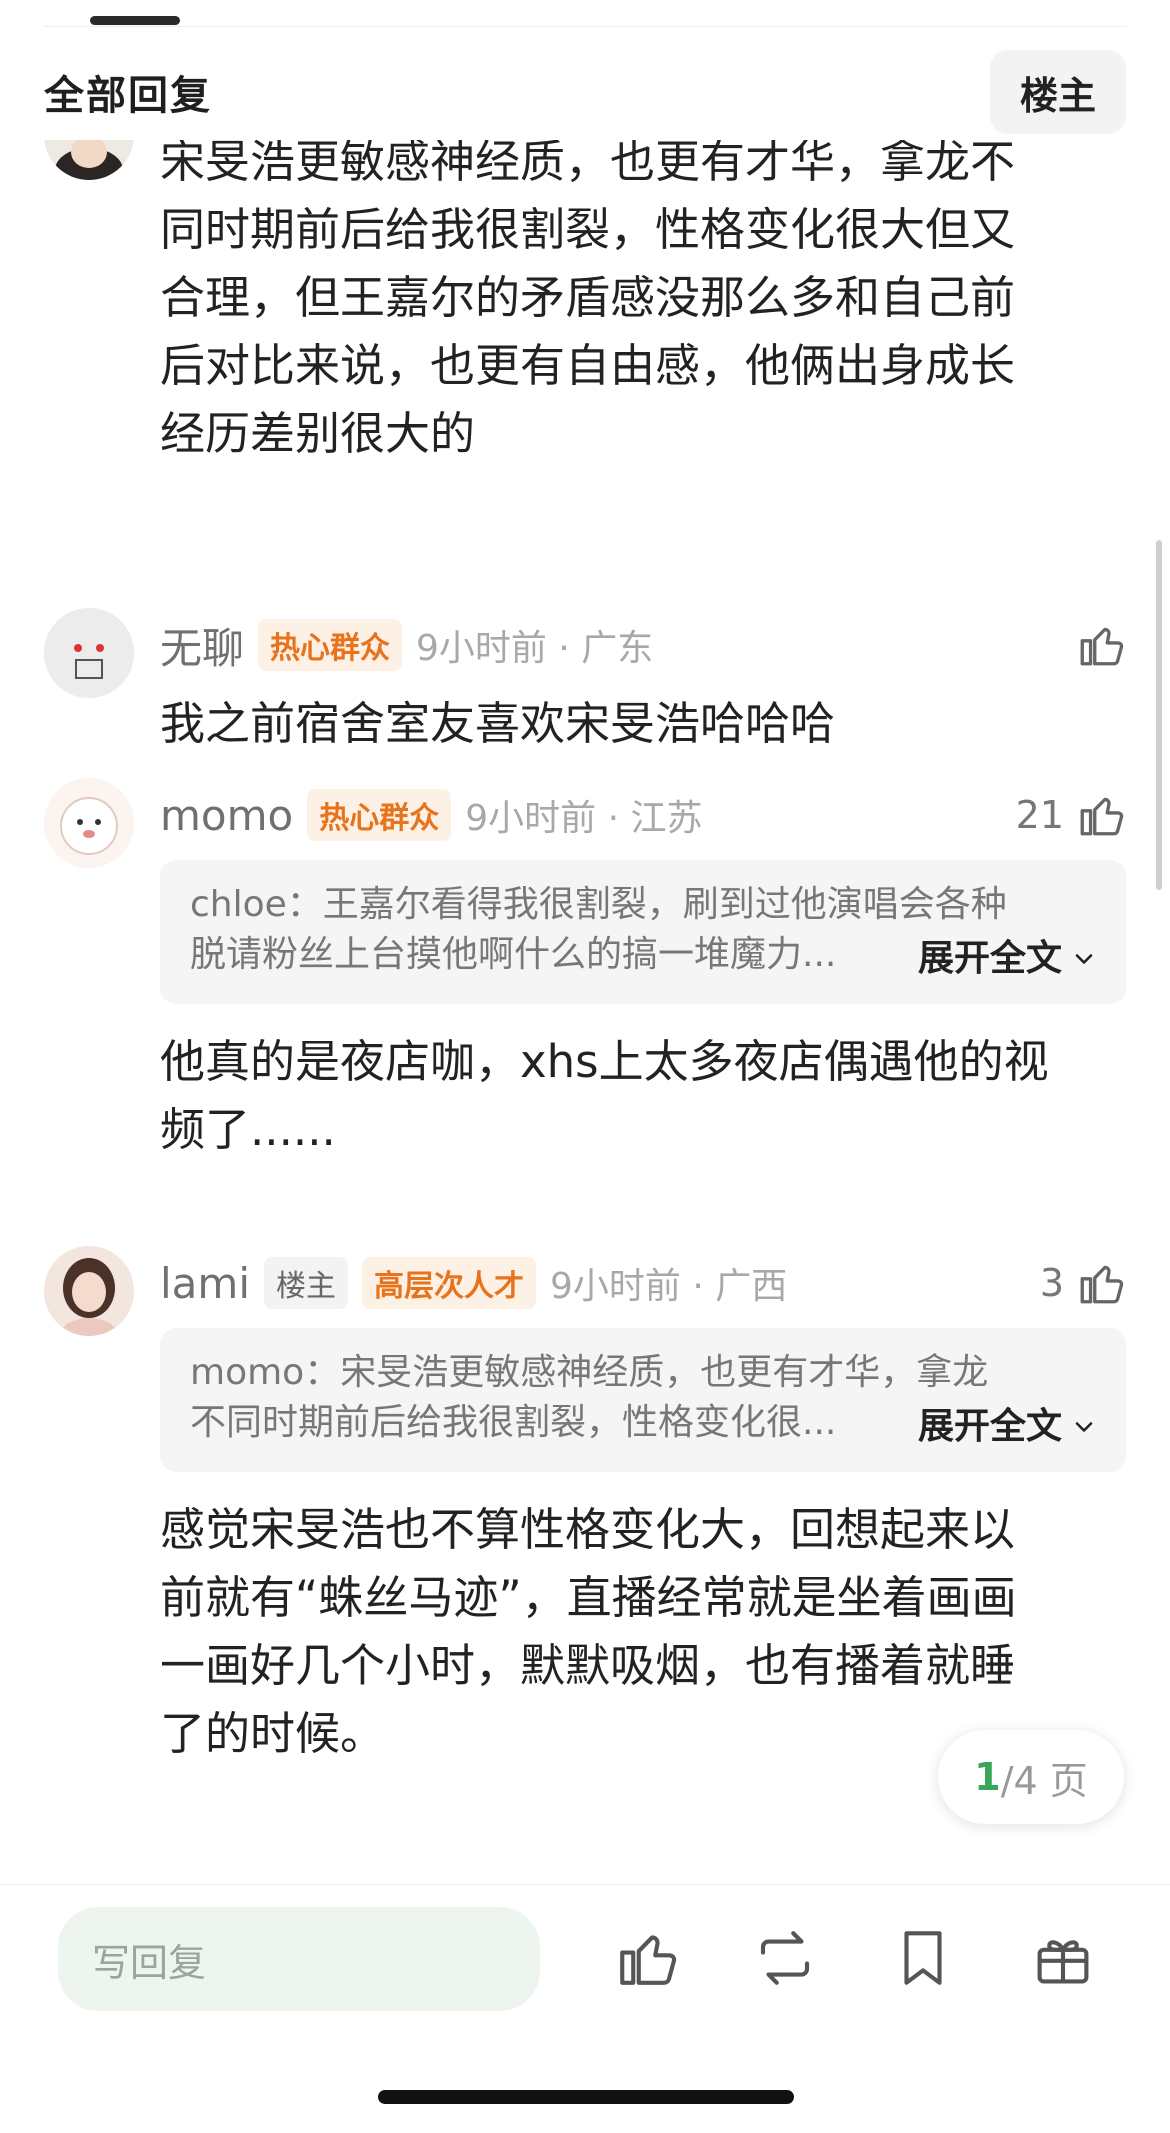 The image size is (1170, 2133). I want to click on replies-header: 全部回复 楼主, so click(585, 92).